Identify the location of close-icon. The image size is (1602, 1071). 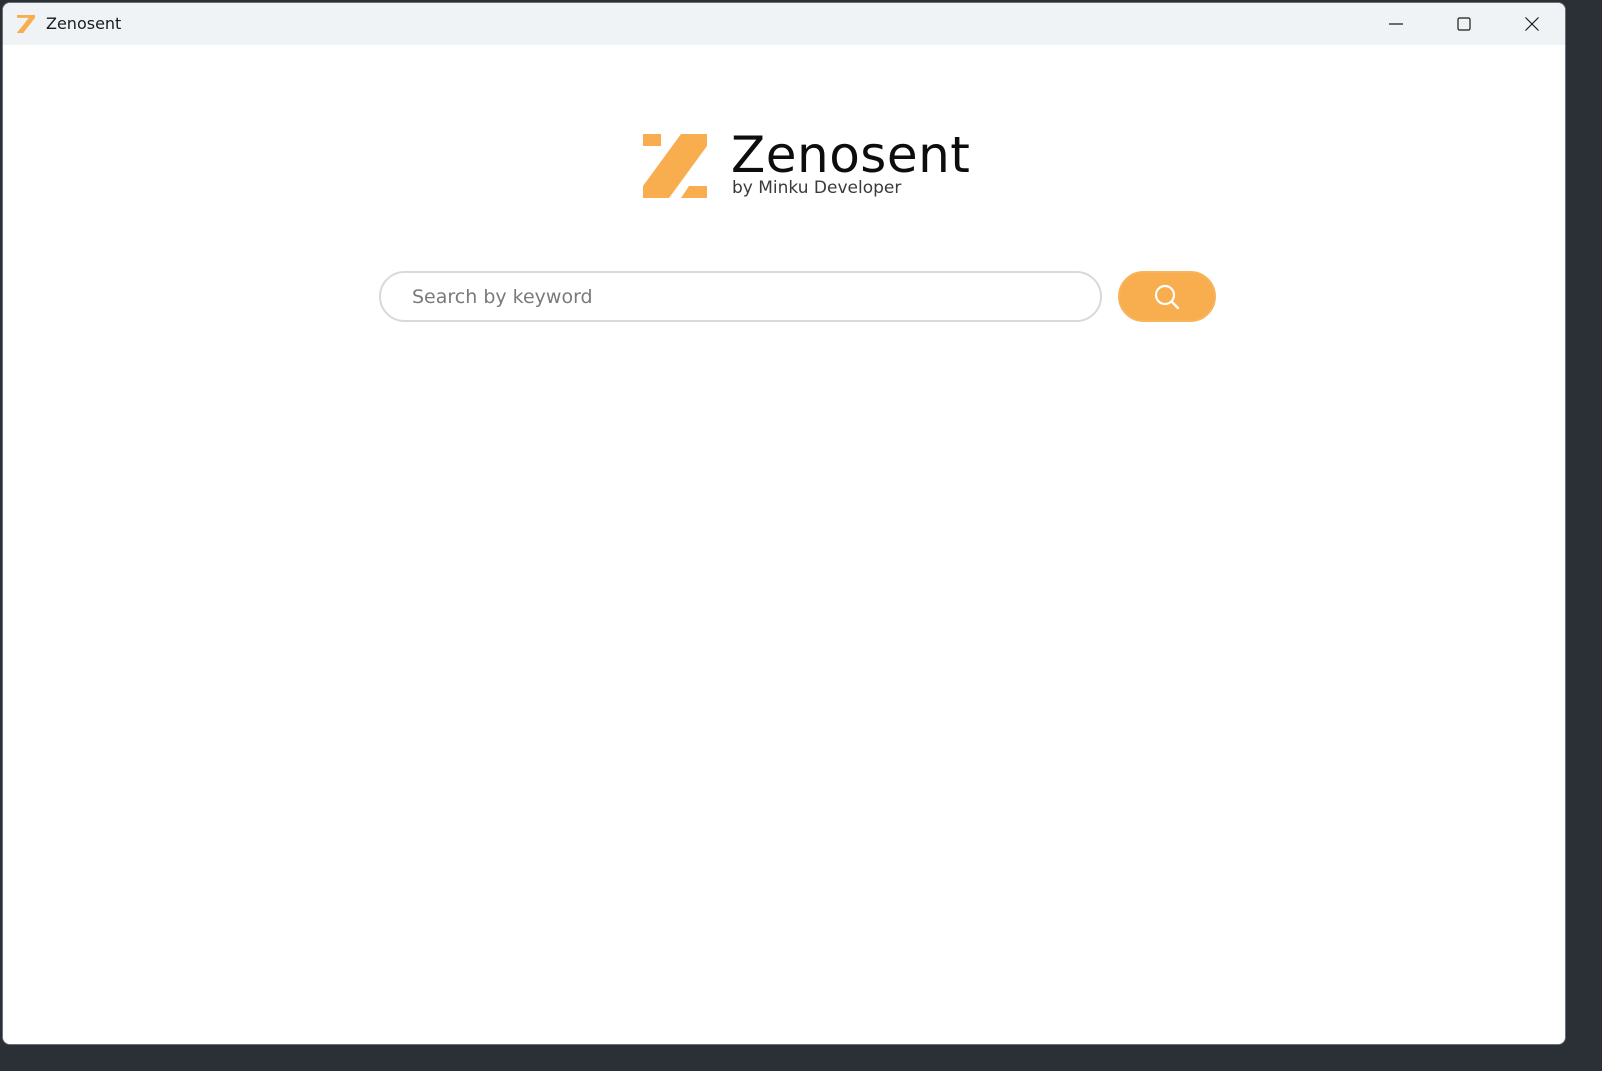
(1532, 24).